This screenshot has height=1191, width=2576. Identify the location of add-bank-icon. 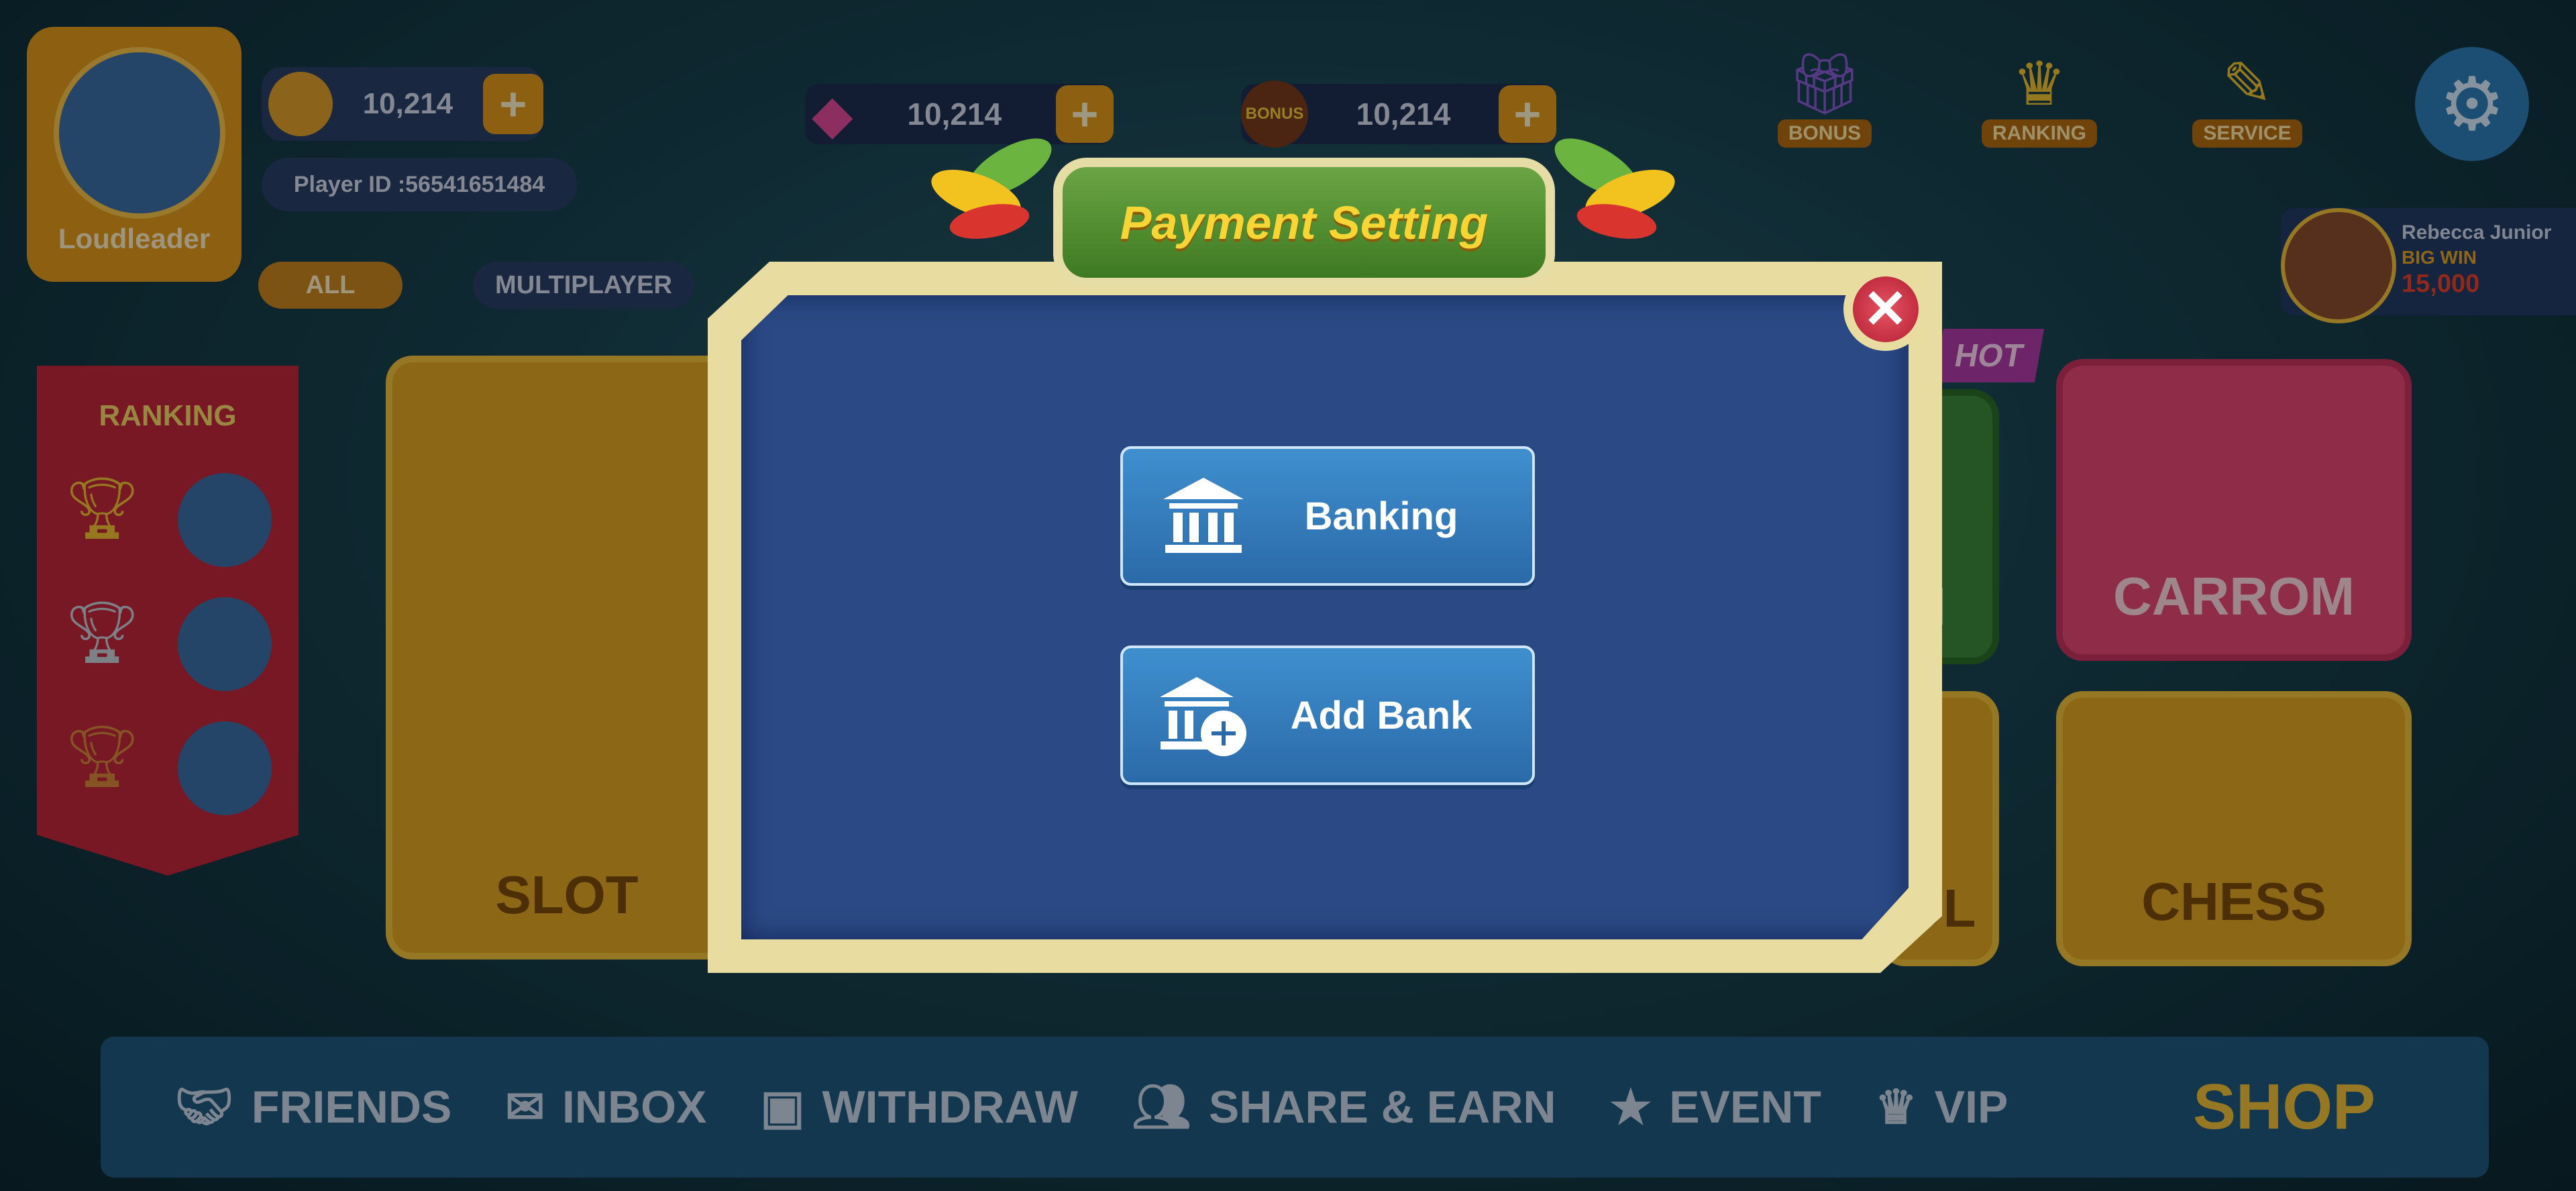
(1203, 715).